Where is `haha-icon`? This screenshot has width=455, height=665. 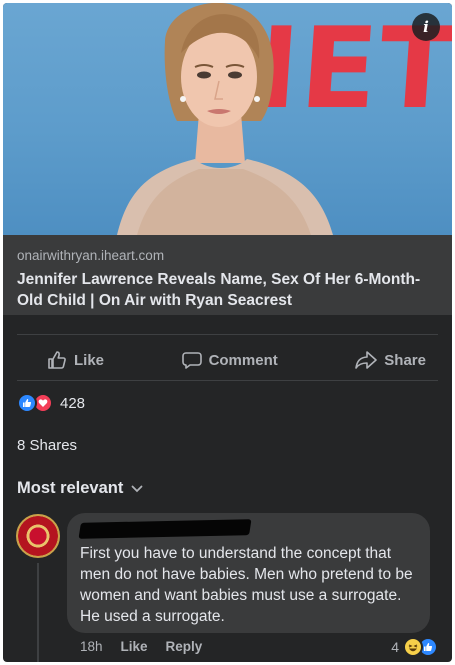
haha-icon is located at coordinates (413, 647).